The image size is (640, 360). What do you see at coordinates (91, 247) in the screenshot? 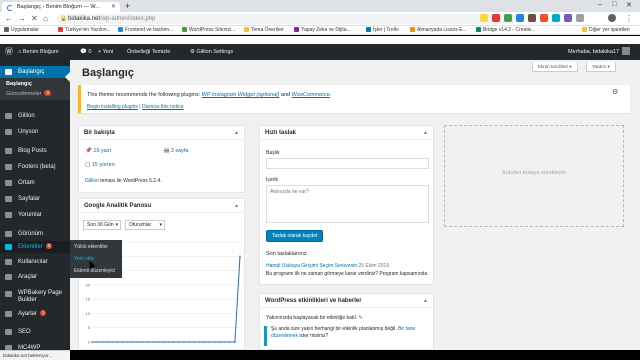
I see `flyout-installed-plugins: Yüklü eklentiler` at bounding box center [91, 247].